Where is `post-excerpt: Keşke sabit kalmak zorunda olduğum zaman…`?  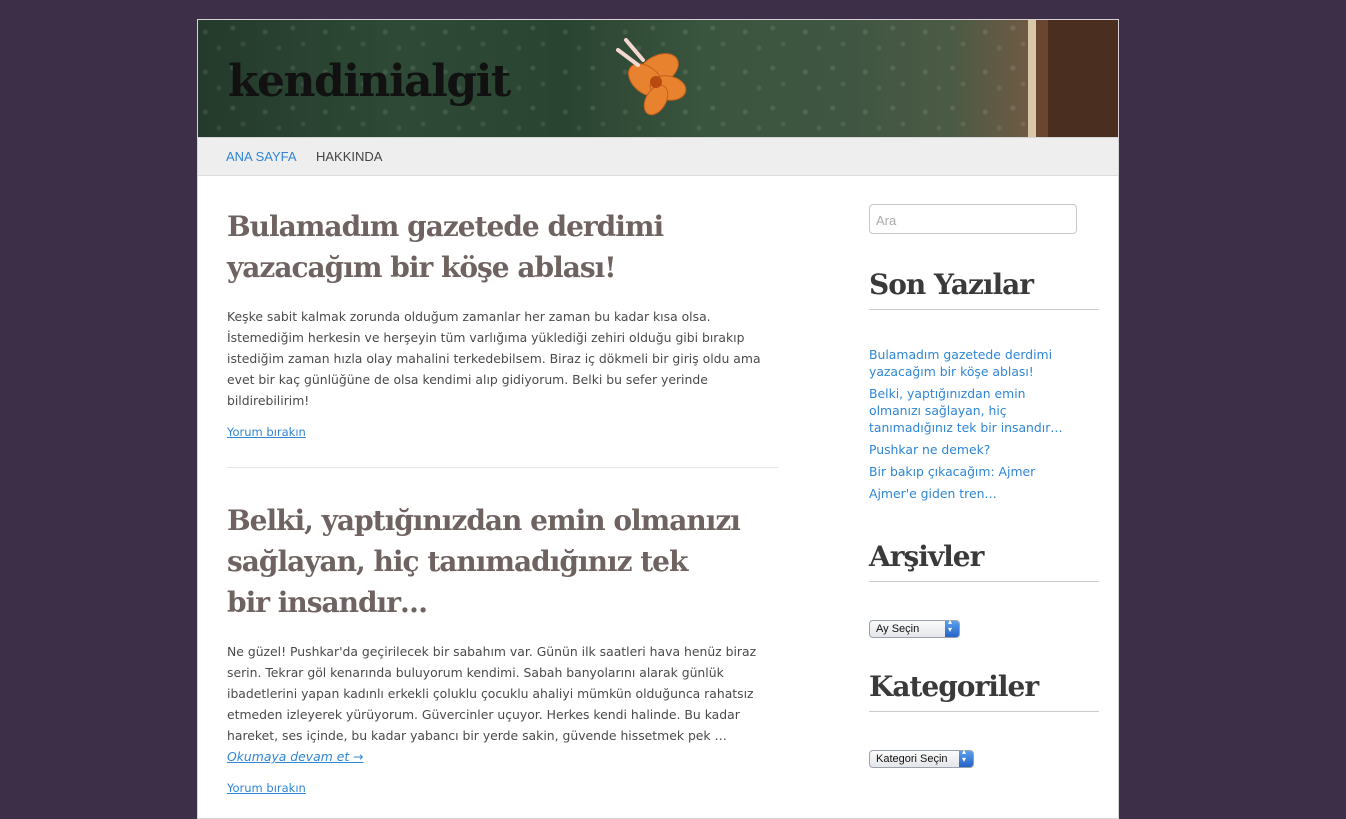 post-excerpt: Keşke sabit kalmak zorunda olduğum zaman… is located at coordinates (494, 358).